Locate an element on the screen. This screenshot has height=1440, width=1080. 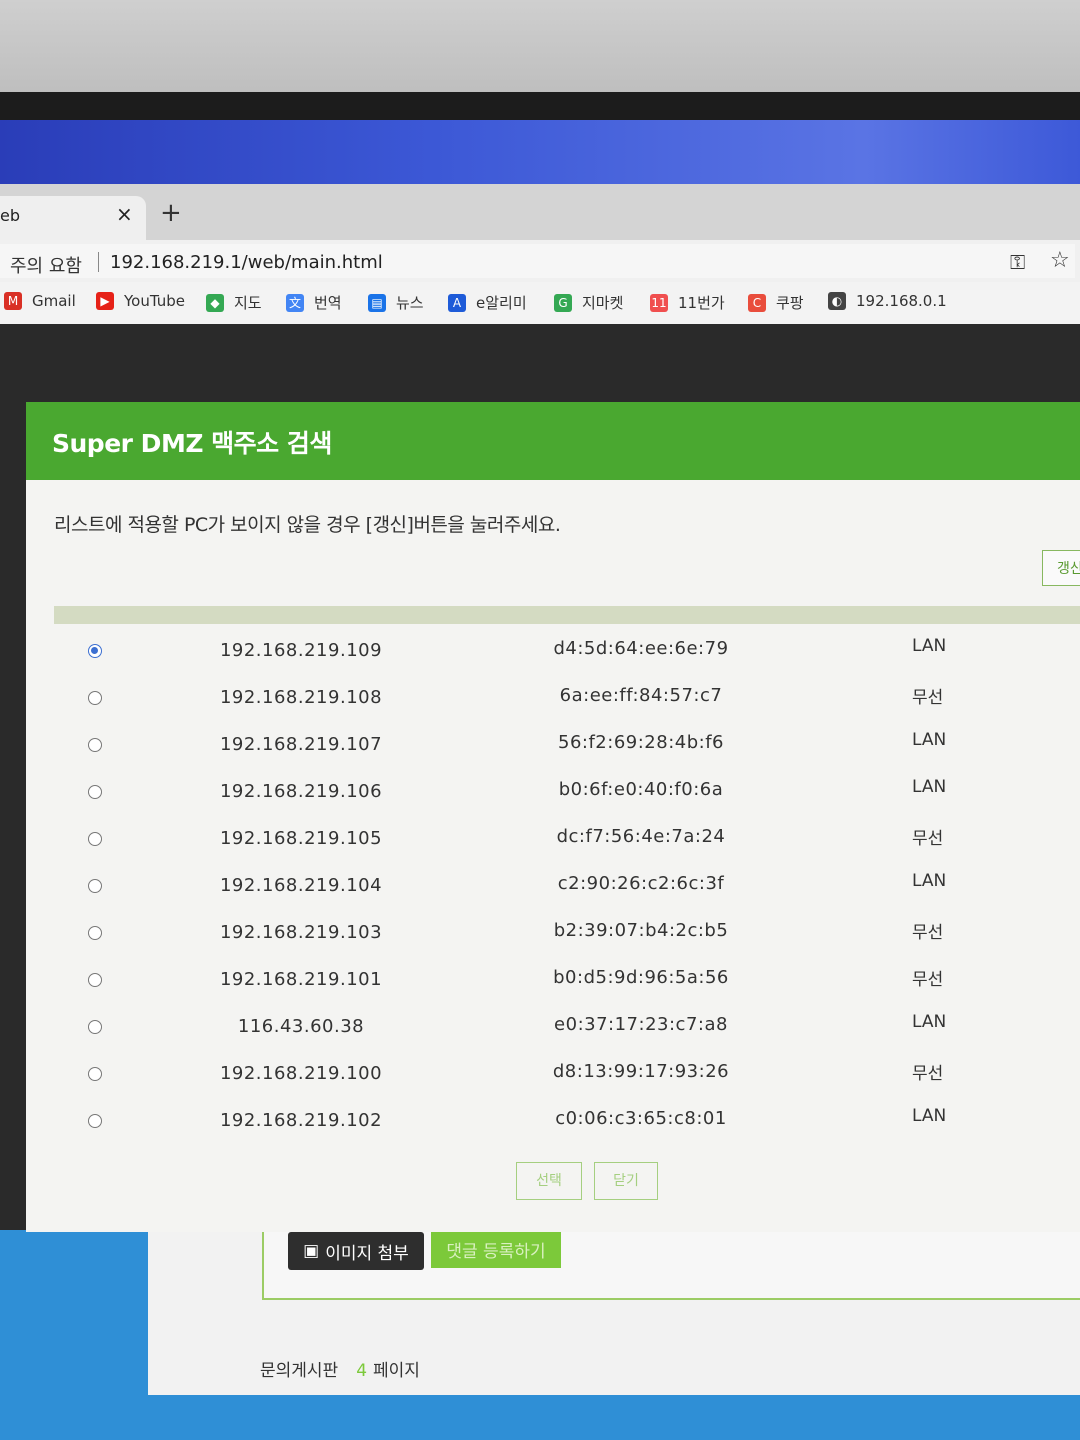
table-row: 192.168.219.107 56:f2:69:28:4b:f6 LAN is located at coordinates (566, 747).